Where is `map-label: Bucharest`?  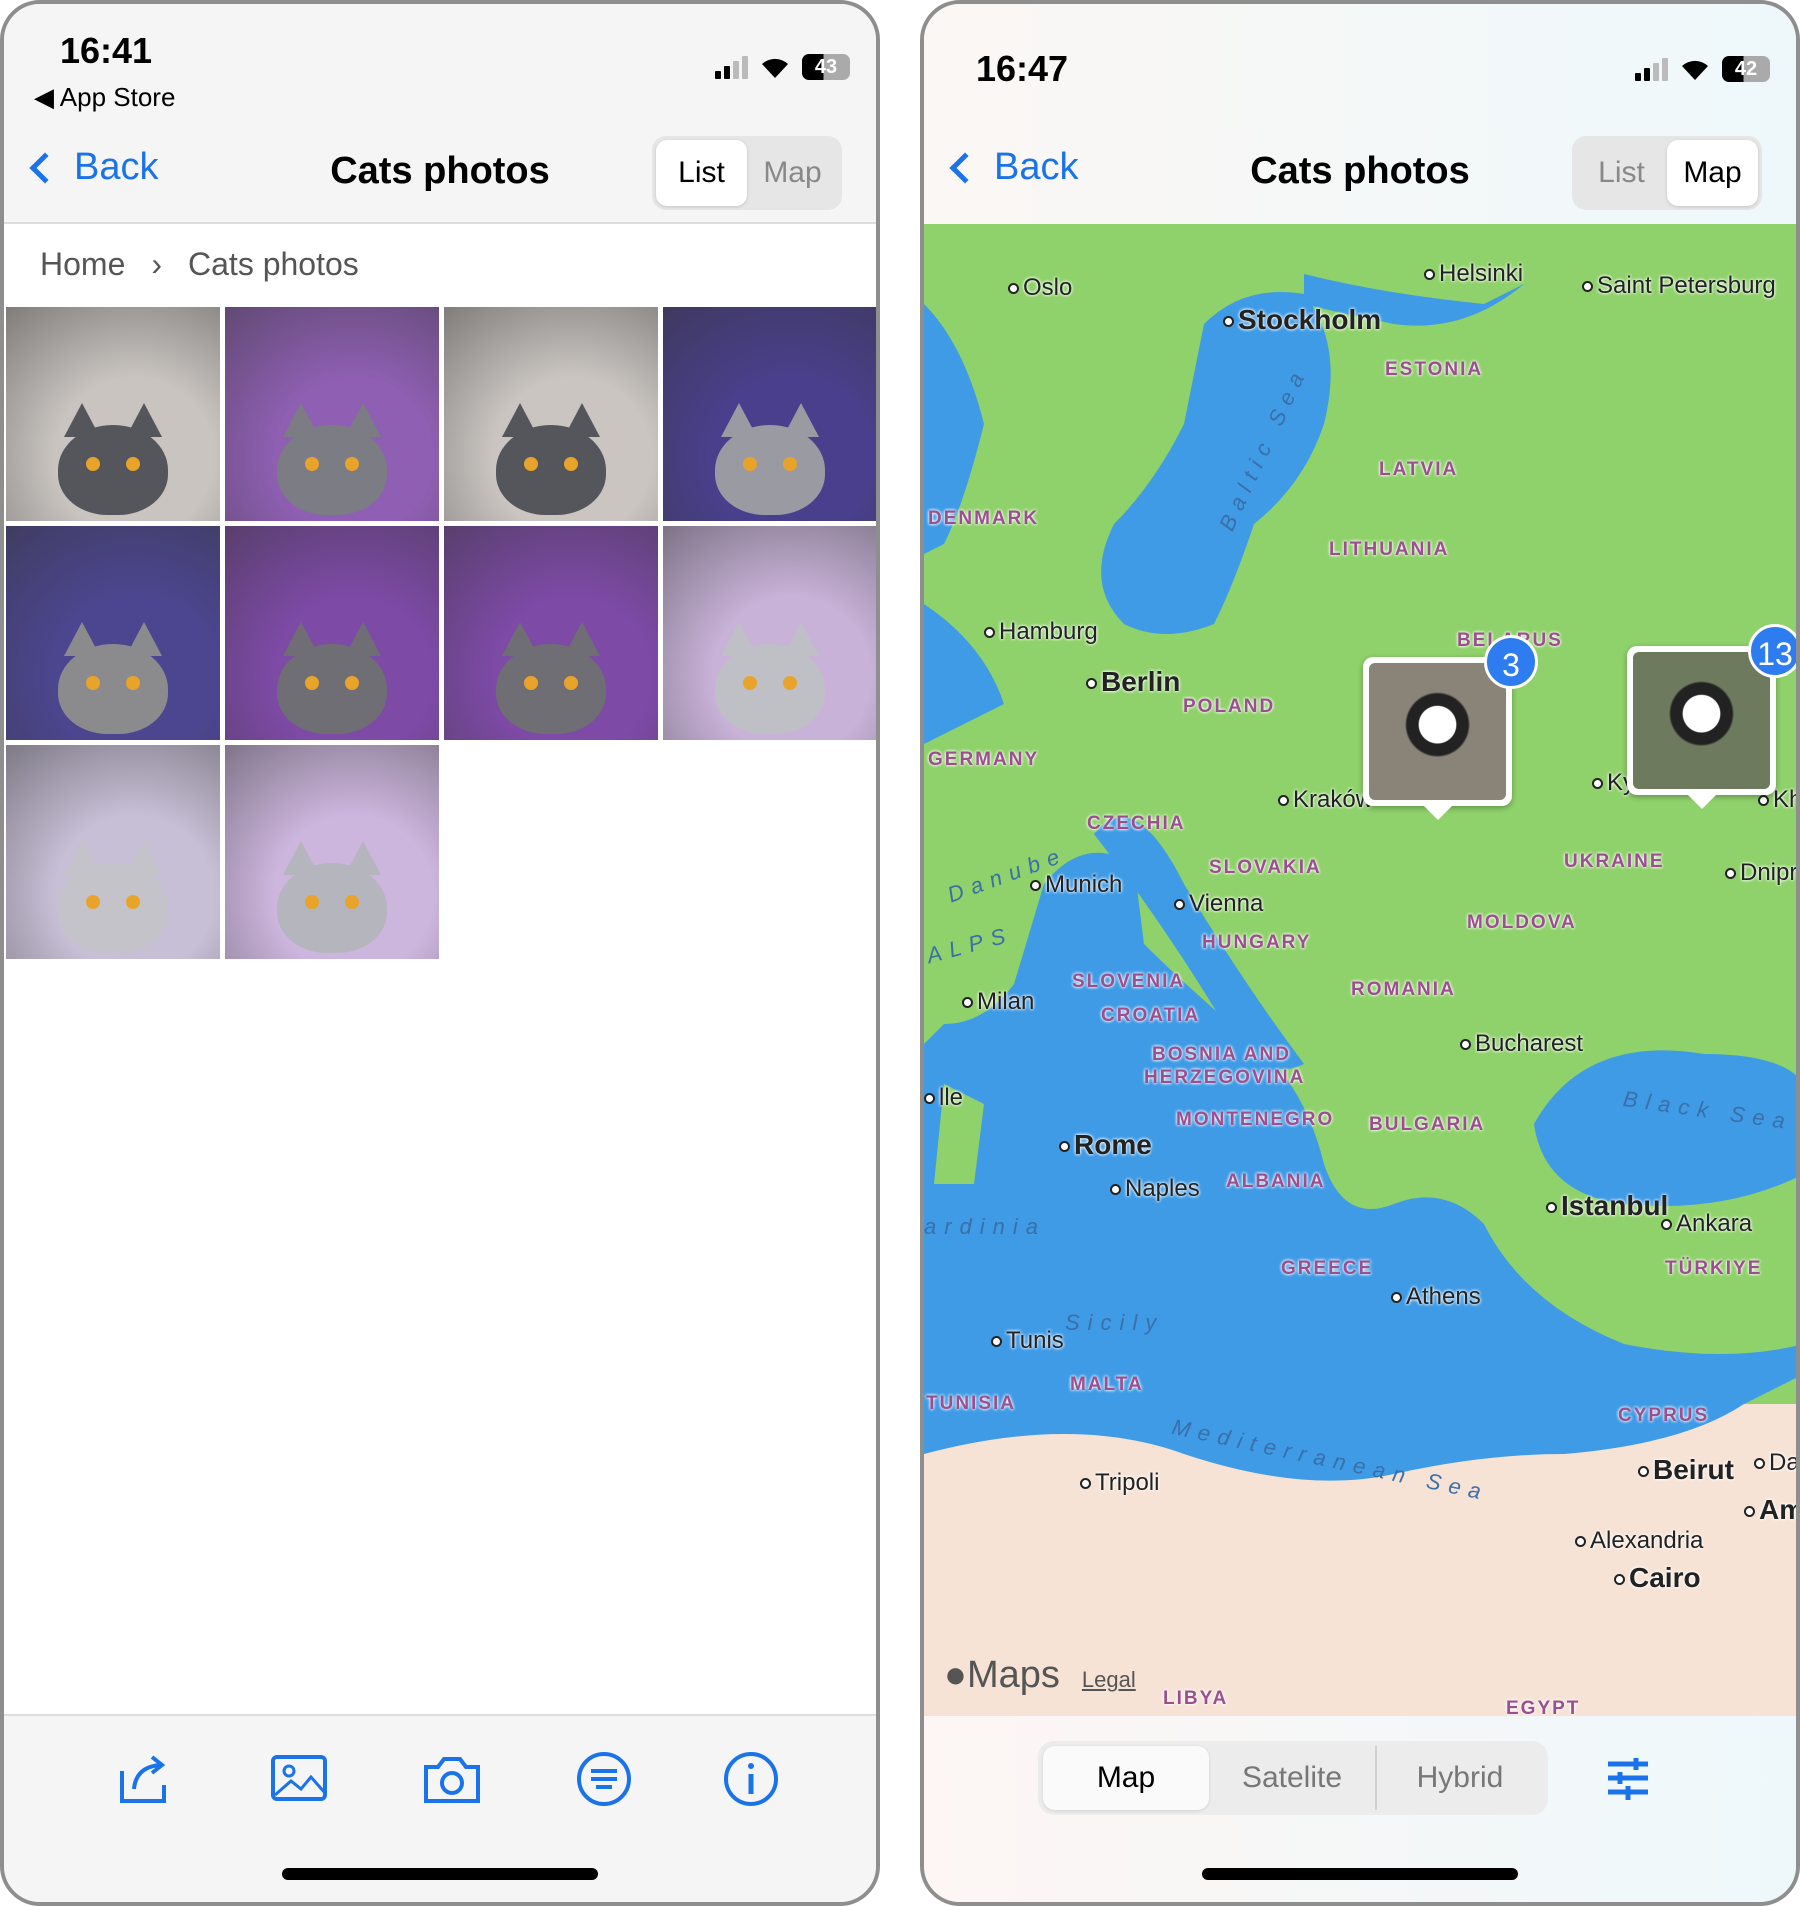 map-label: Bucharest is located at coordinates (1521, 1044).